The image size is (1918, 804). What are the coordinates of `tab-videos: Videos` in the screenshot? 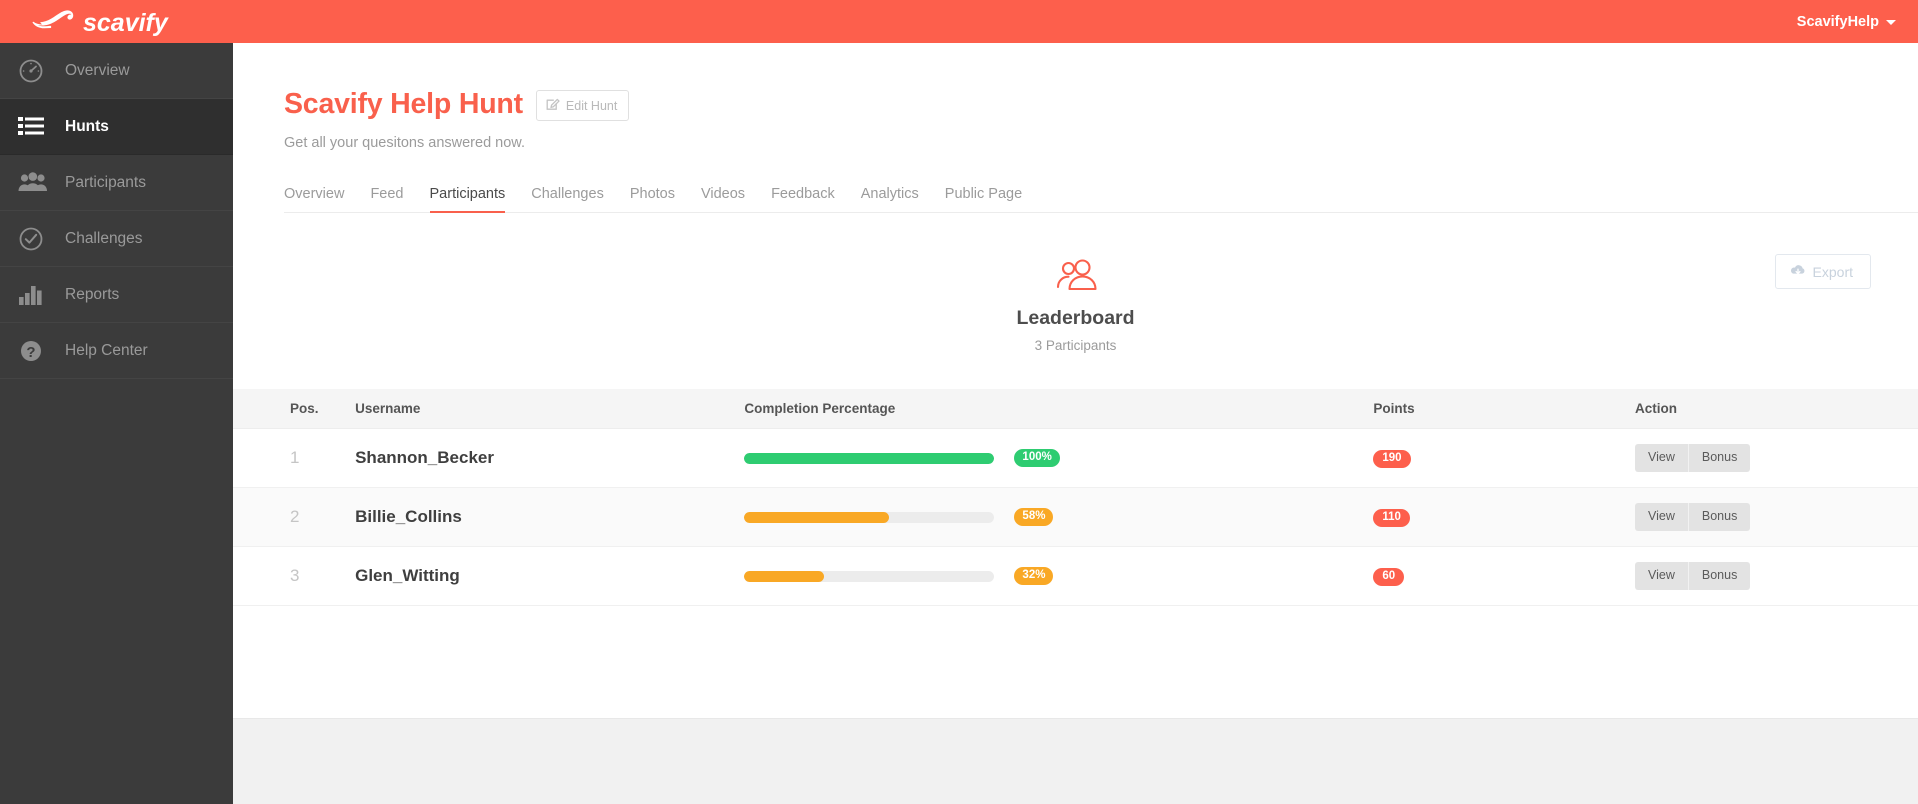 It's located at (723, 199).